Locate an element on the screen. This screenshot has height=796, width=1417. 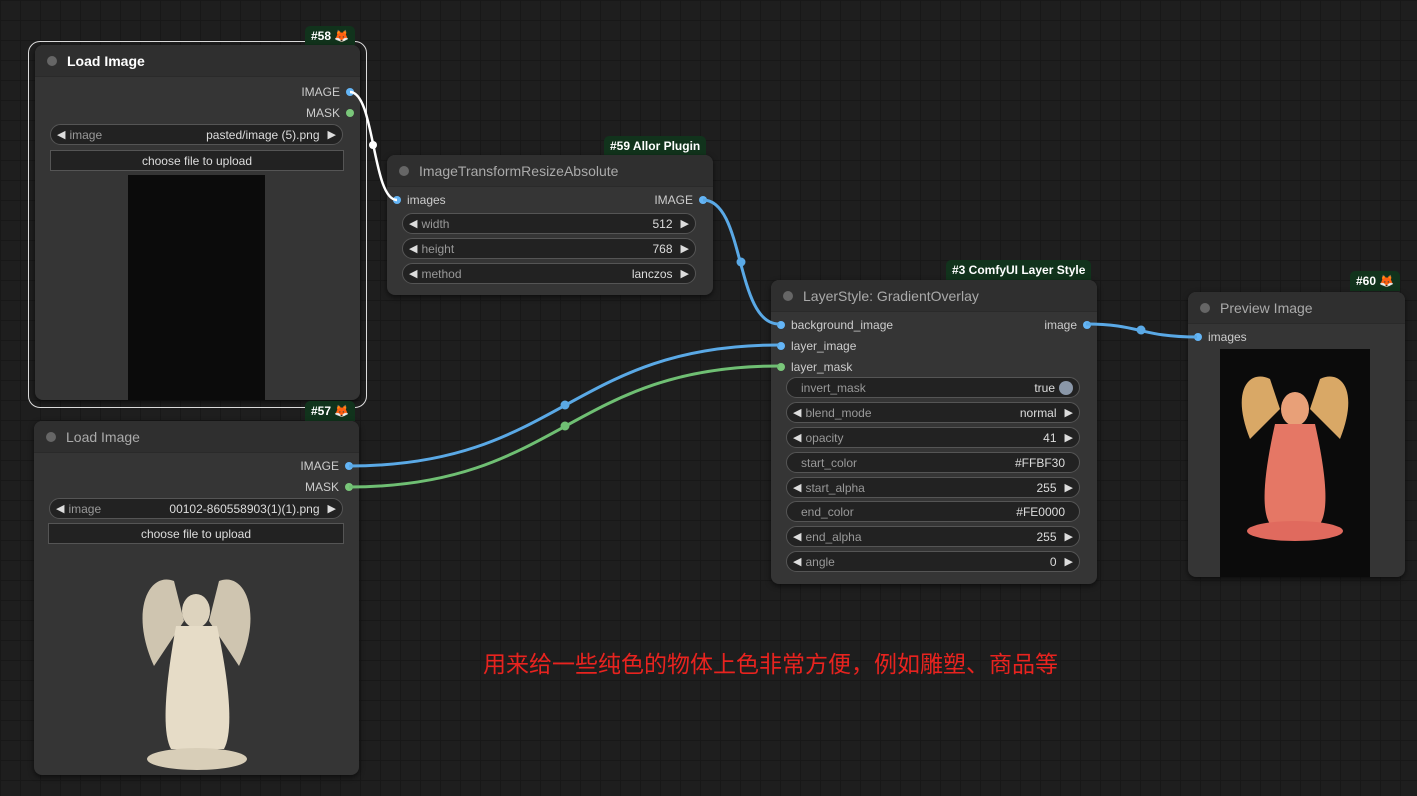
input-background-image: background_image is located at coordinates (835, 325).